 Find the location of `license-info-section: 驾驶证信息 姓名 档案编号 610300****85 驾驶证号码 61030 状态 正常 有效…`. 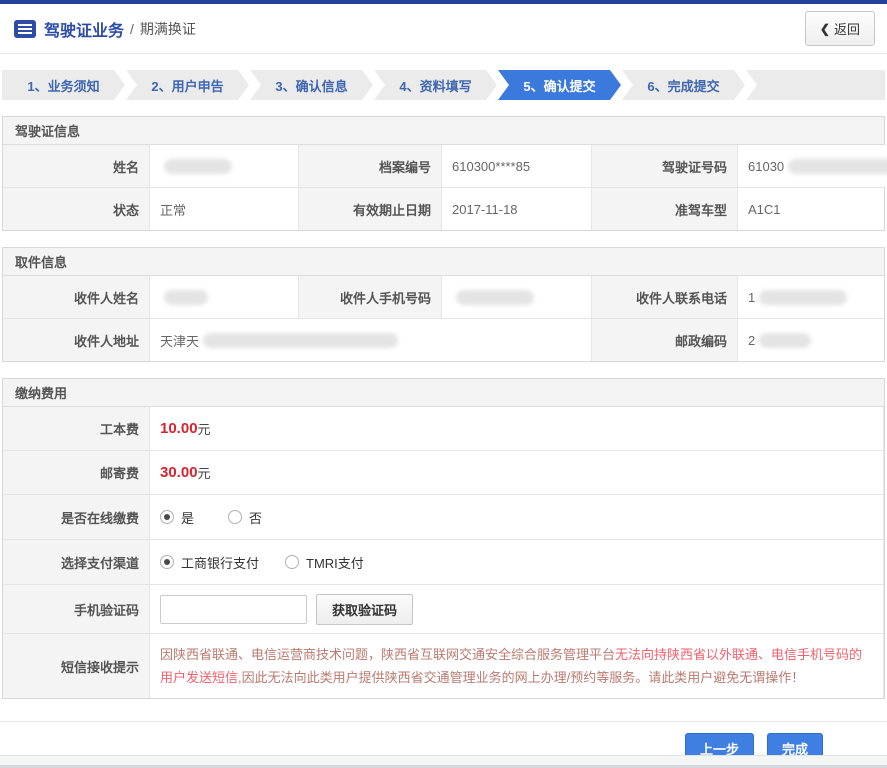

license-info-section: 驾驶证信息 姓名 档案编号 610300****85 驾驶证号码 61030 状态 正常 有效… is located at coordinates (444, 173).